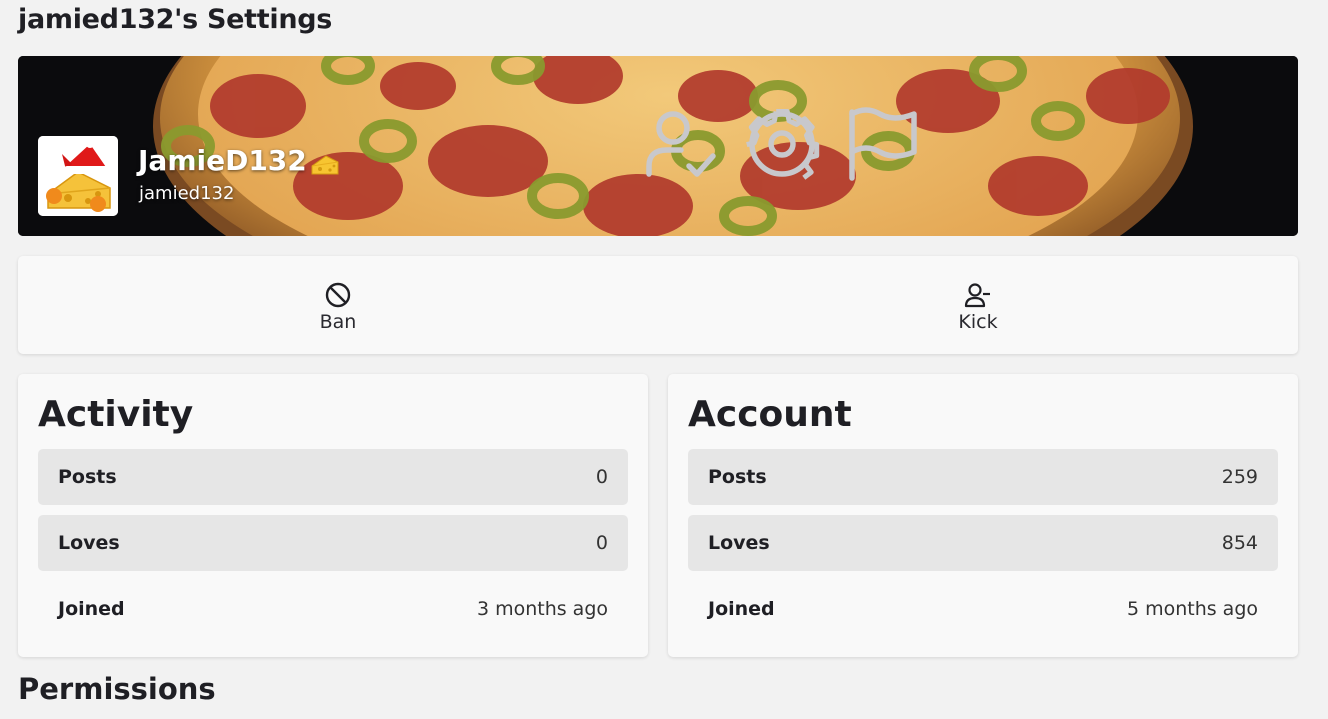 Image resolution: width=1328 pixels, height=719 pixels. What do you see at coordinates (333, 609) in the screenshot?
I see `activity-joined-row: Joined 3 months ago` at bounding box center [333, 609].